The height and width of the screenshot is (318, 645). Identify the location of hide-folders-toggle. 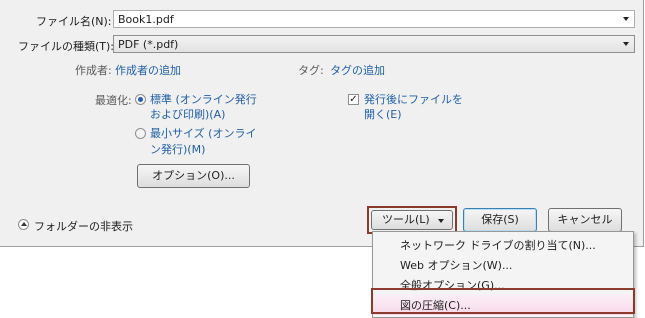
(23, 224).